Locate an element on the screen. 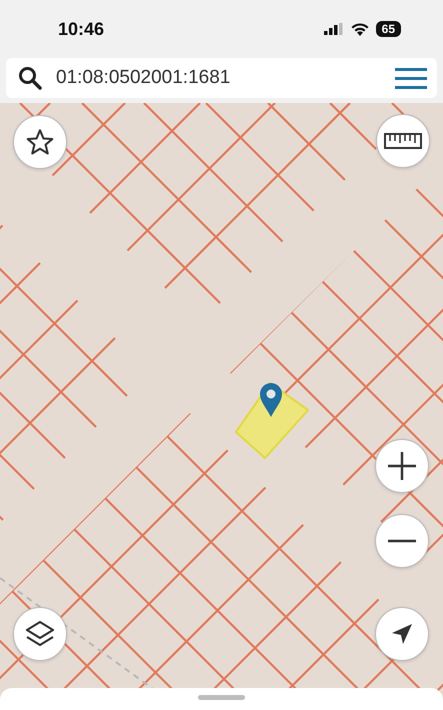 Image resolution: width=443 pixels, height=710 pixels. search-icon is located at coordinates (30, 78).